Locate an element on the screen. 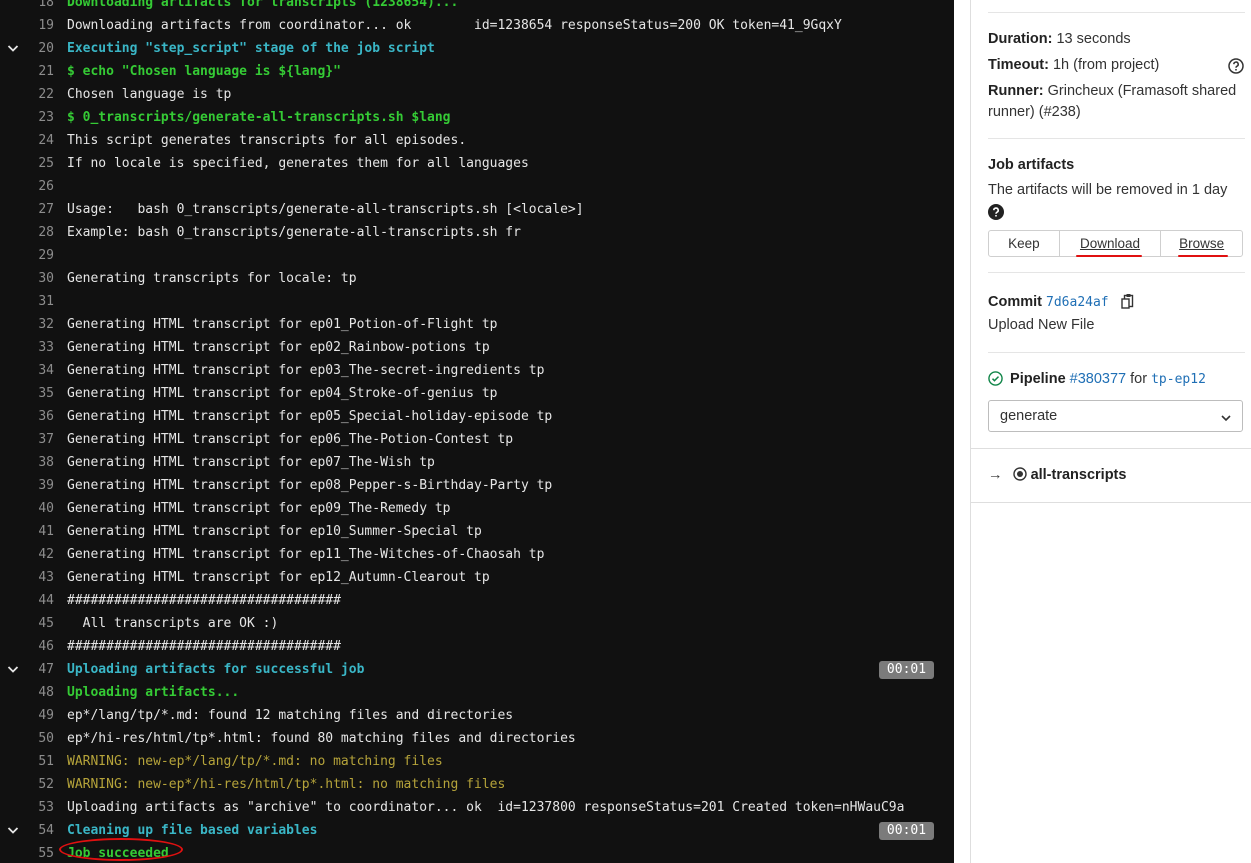 Image resolution: width=1251 pixels, height=863 pixels. line-number: 41 is located at coordinates (38, 531).